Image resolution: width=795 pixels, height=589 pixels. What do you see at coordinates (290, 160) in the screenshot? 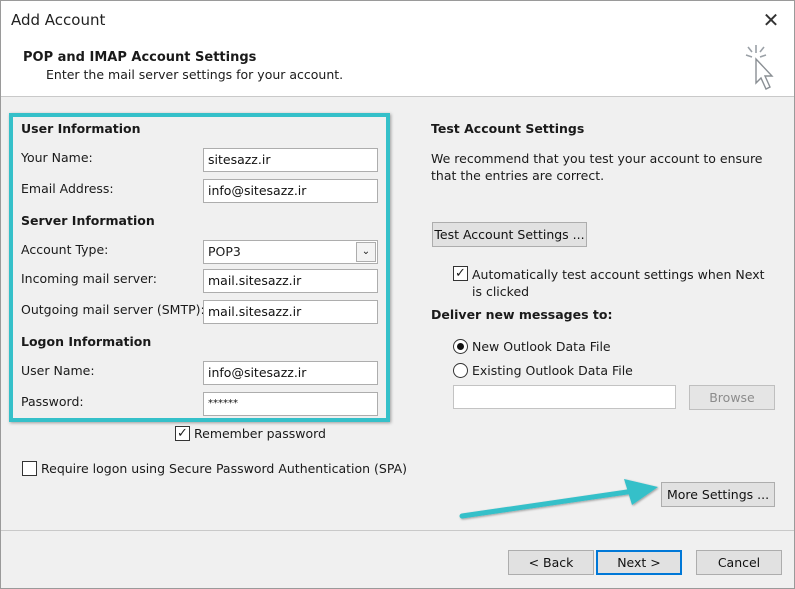
I see `your-name-input: sitesazz.ir` at bounding box center [290, 160].